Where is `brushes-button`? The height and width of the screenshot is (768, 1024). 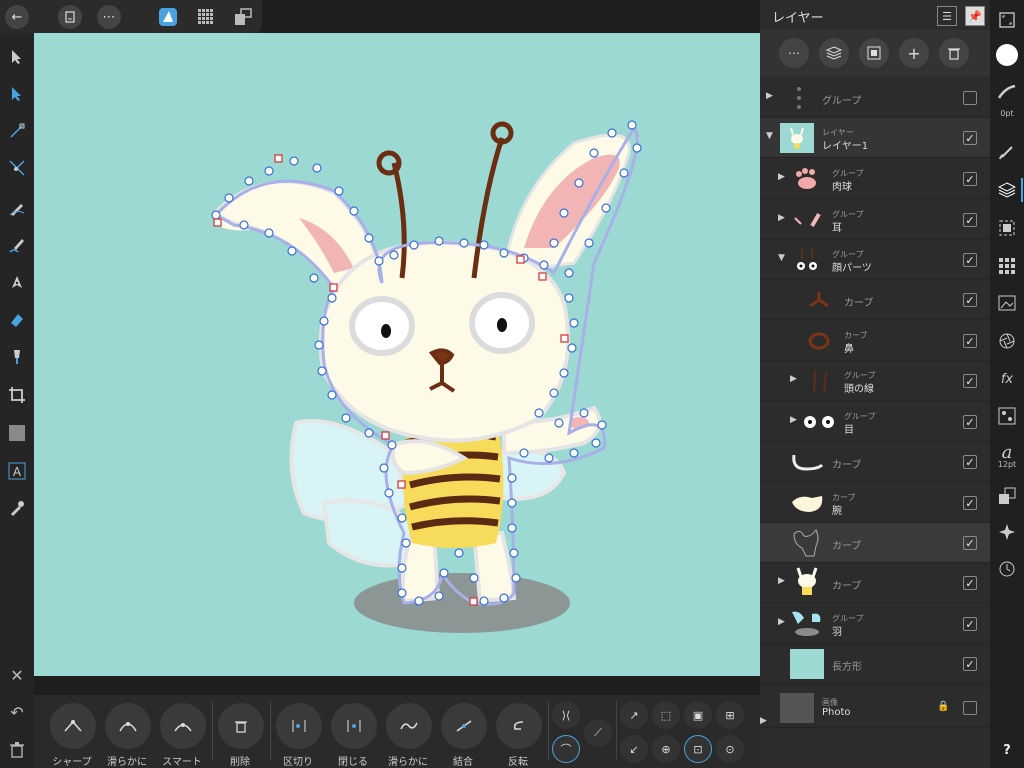 brushes-button is located at coordinates (1007, 152).